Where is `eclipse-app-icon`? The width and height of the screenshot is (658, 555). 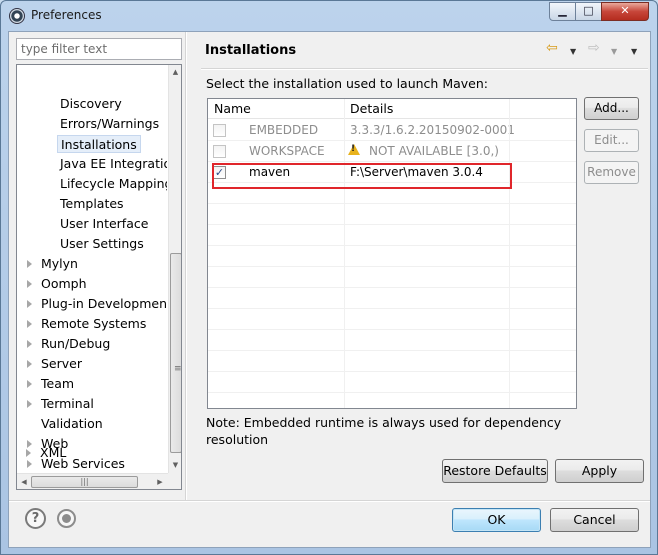 eclipse-app-icon is located at coordinates (17, 16).